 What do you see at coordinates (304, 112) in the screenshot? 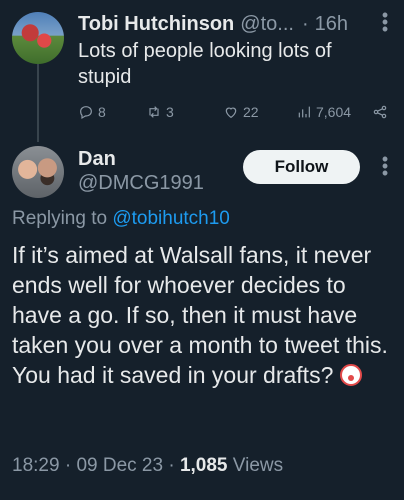
I see `views-chart-icon` at bounding box center [304, 112].